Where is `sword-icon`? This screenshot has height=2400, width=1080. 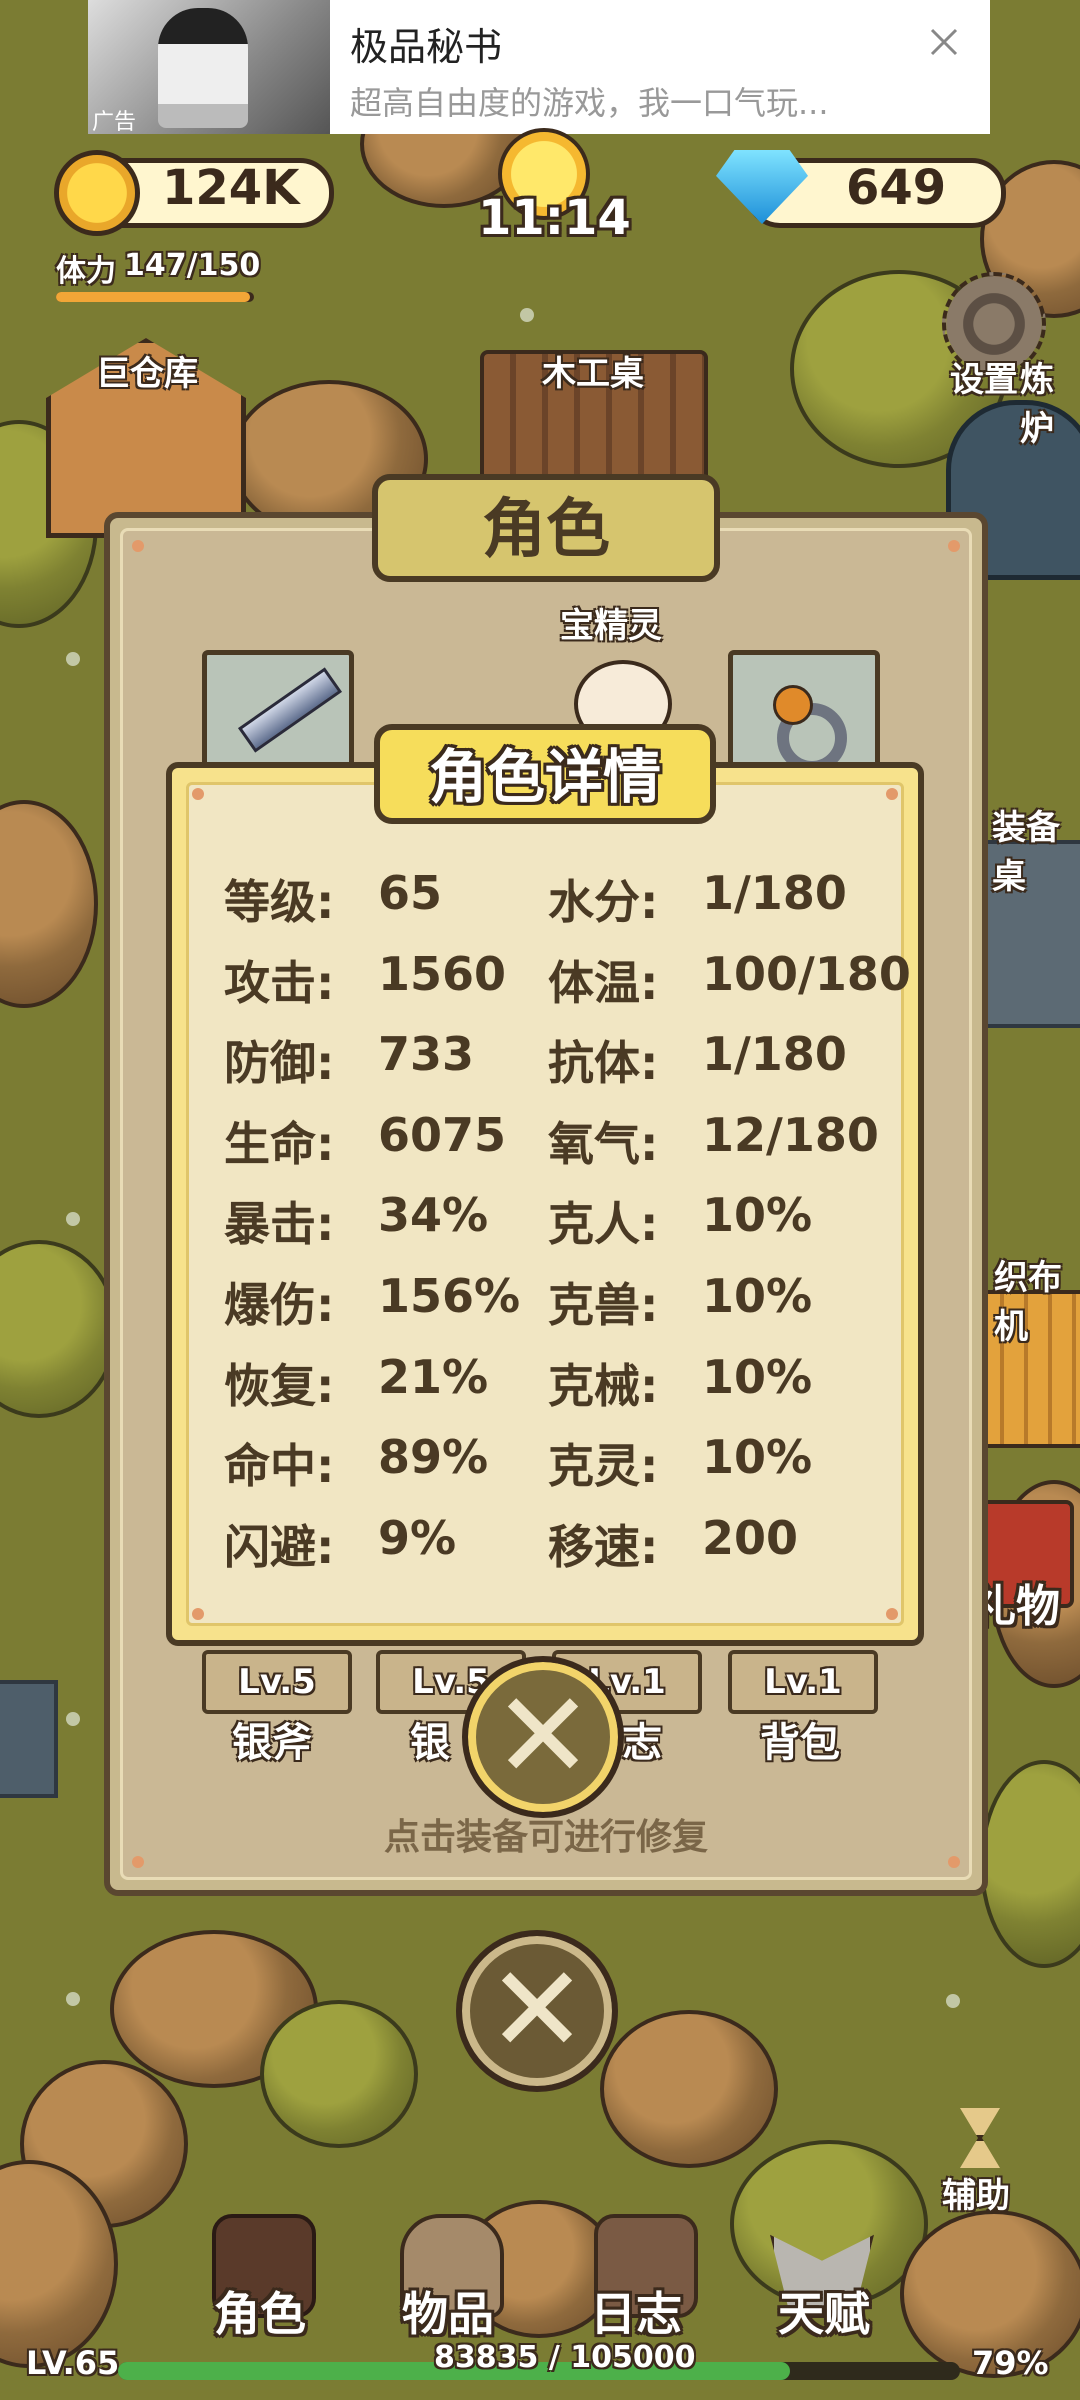
sword-icon is located at coordinates (290, 710).